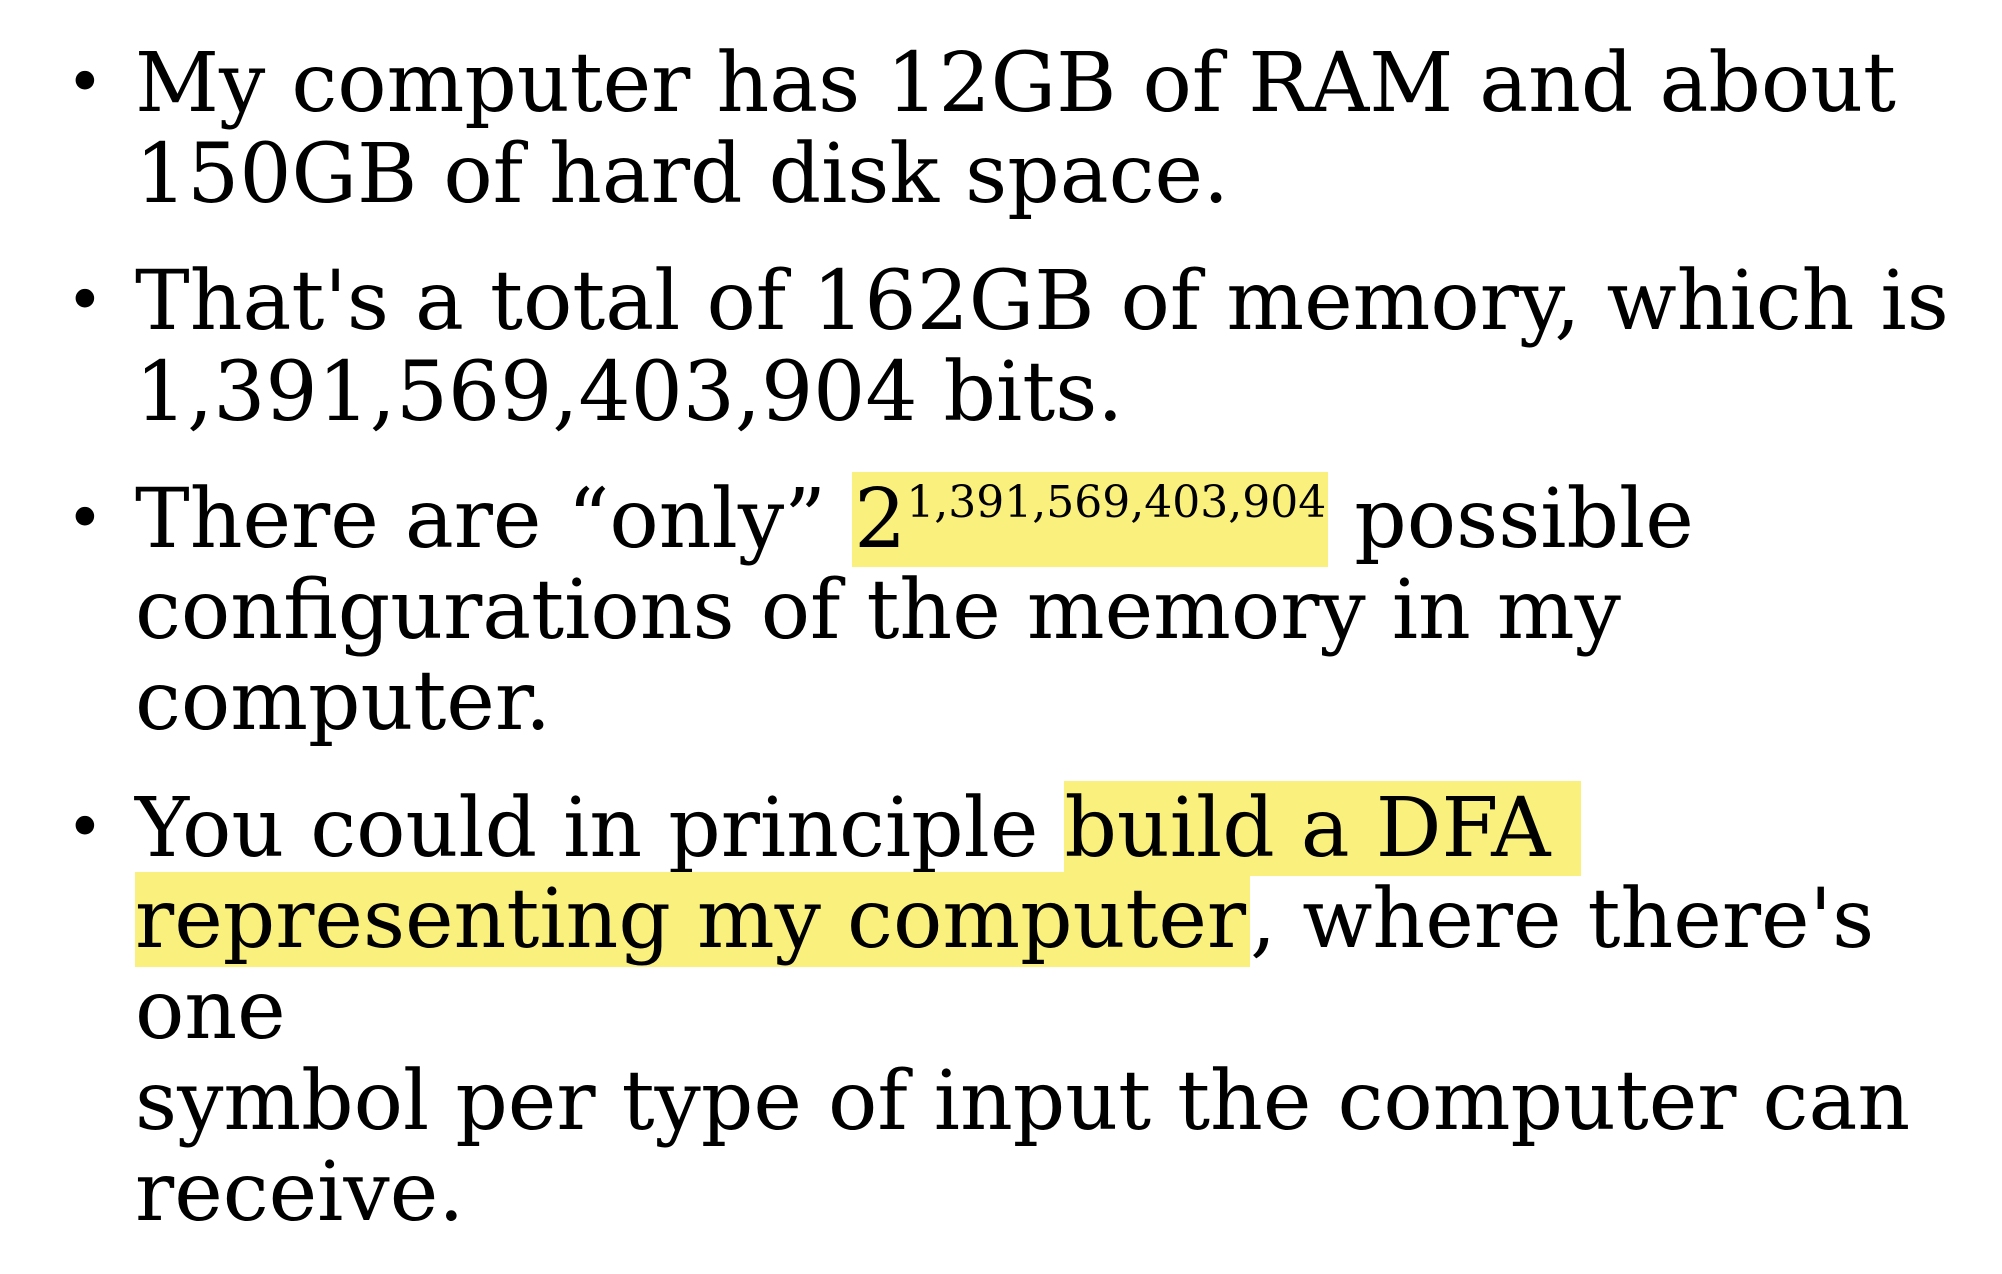 The height and width of the screenshot is (1274, 2002). I want to click on bullet-text-line: receive., so click(300, 1192).